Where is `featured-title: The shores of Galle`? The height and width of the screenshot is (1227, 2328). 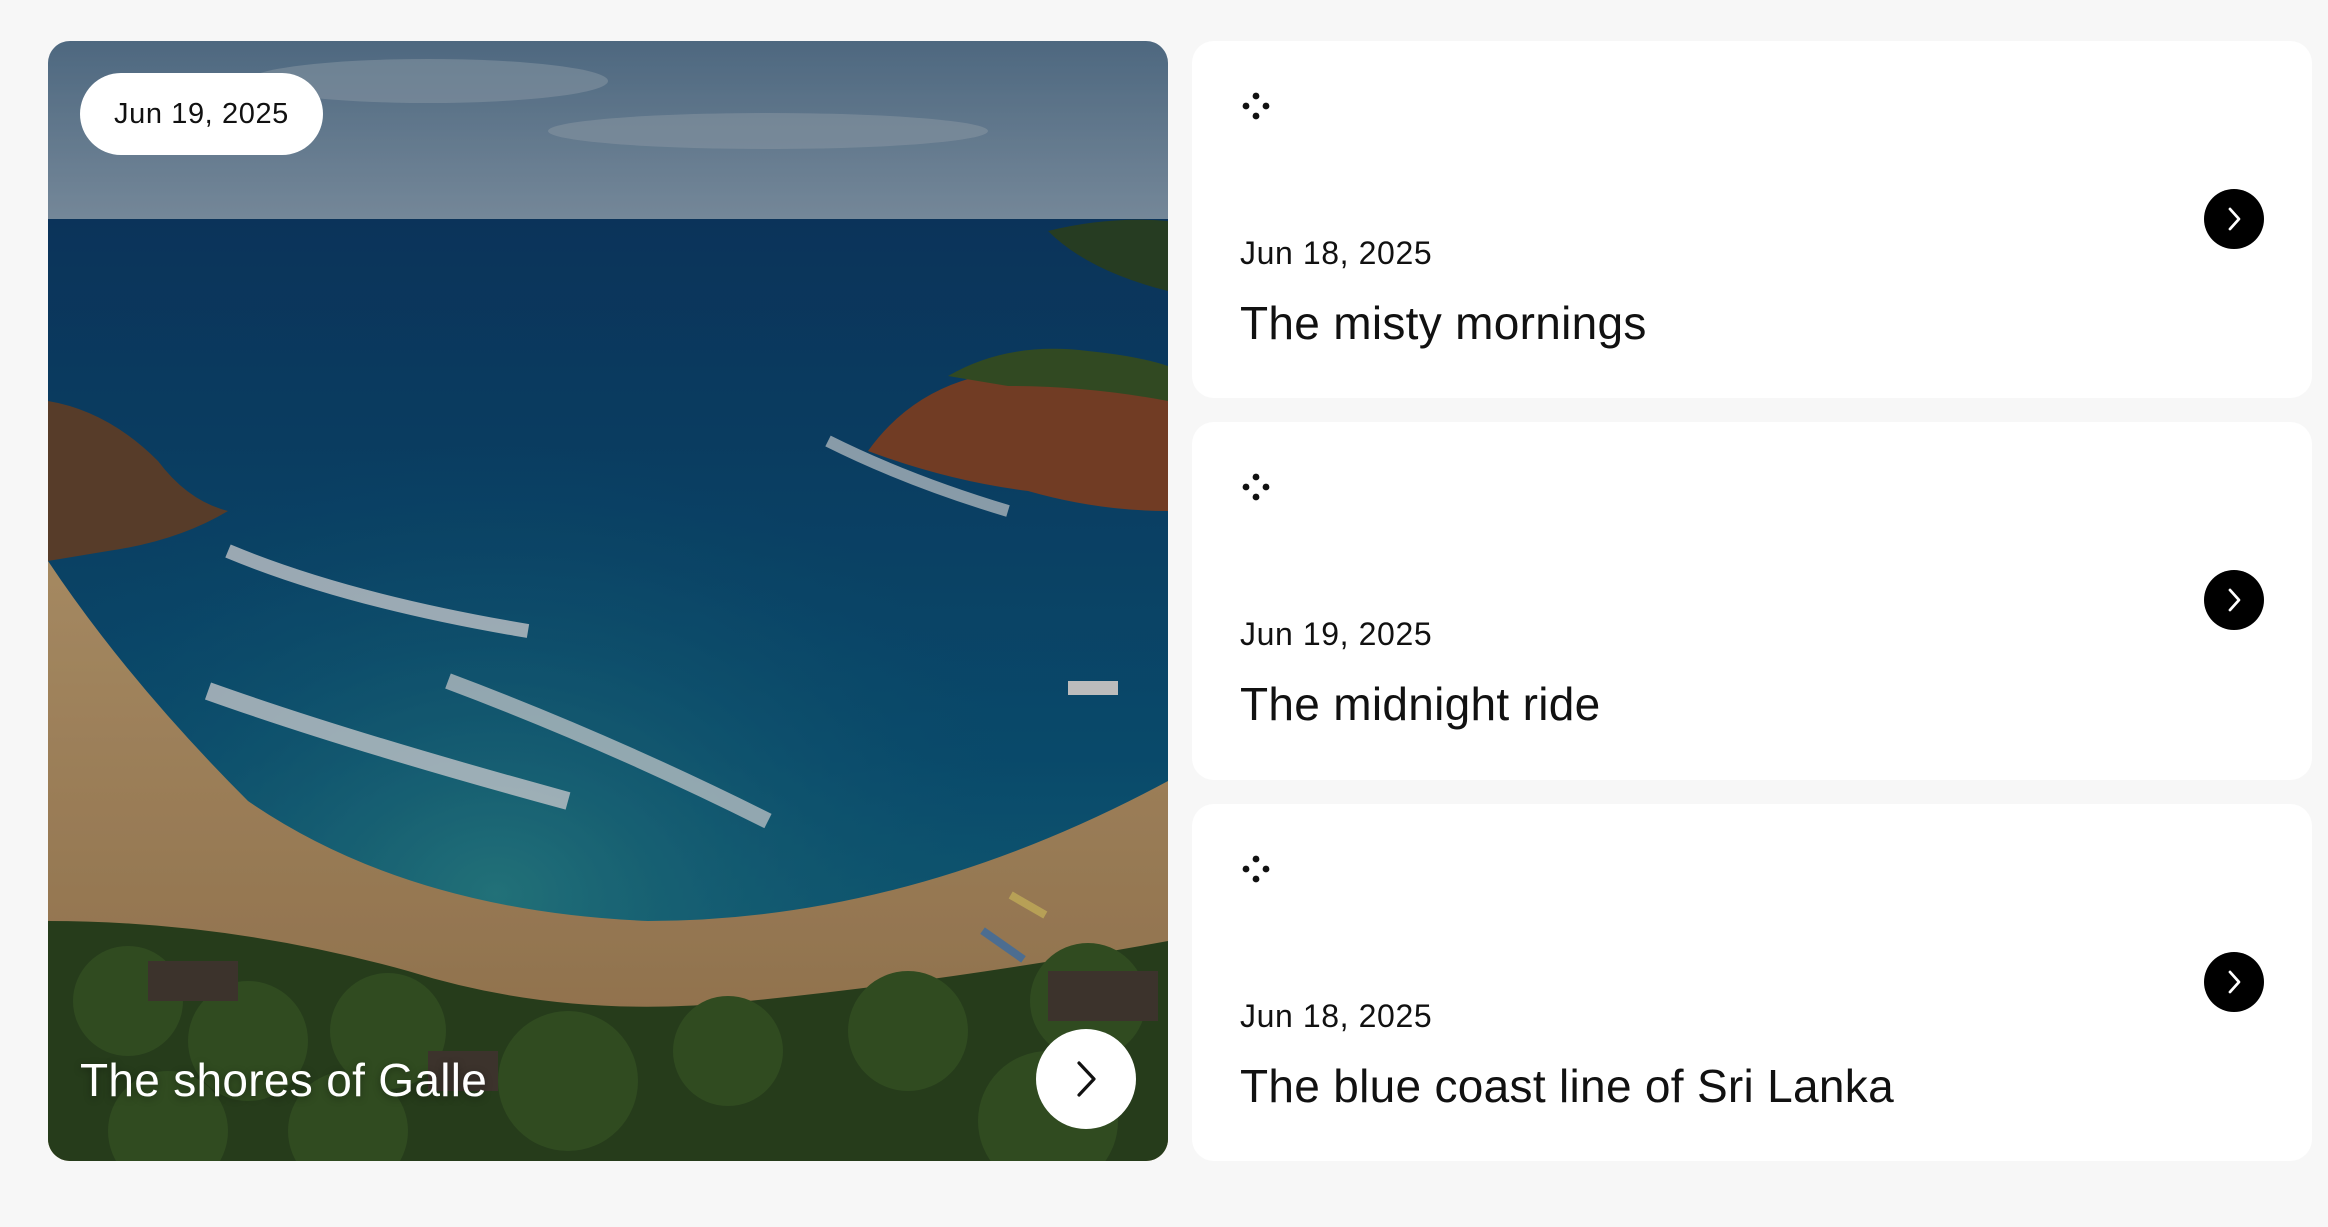 featured-title: The shores of Galle is located at coordinates (283, 1080).